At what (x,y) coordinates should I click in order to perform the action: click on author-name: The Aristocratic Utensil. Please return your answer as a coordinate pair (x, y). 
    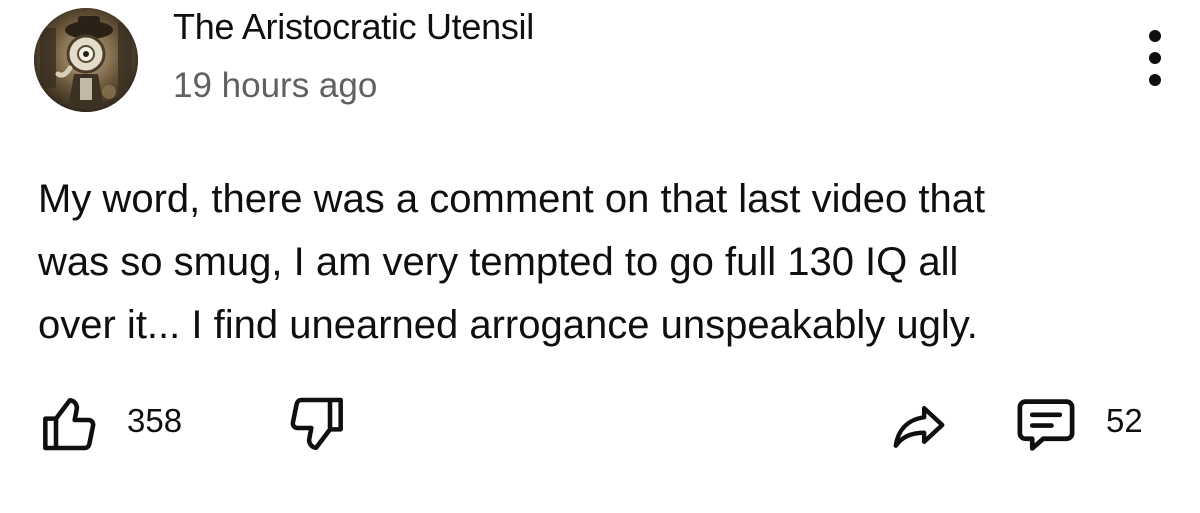
    Looking at the image, I should click on (353, 27).